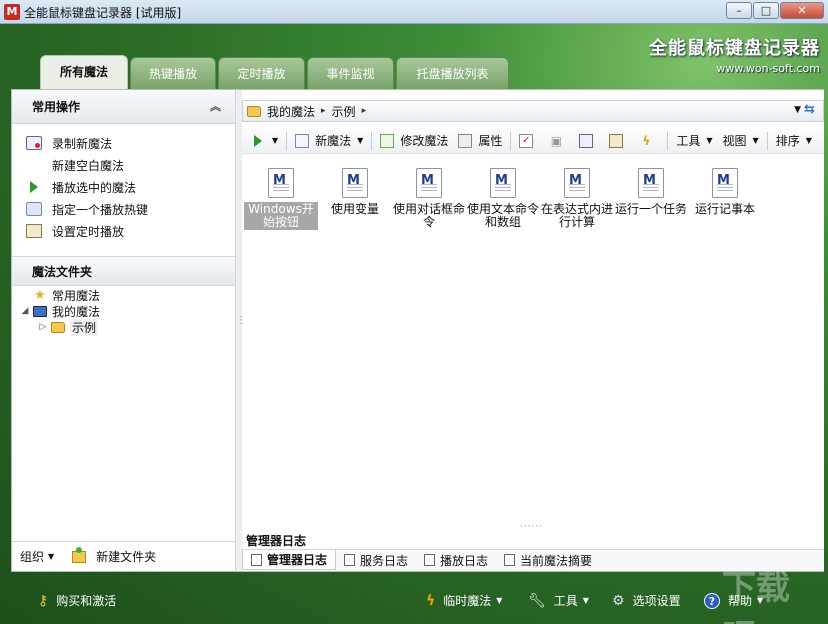  I want to click on tree-item-my-magic: ◢ 我的魔法, so click(123, 311).